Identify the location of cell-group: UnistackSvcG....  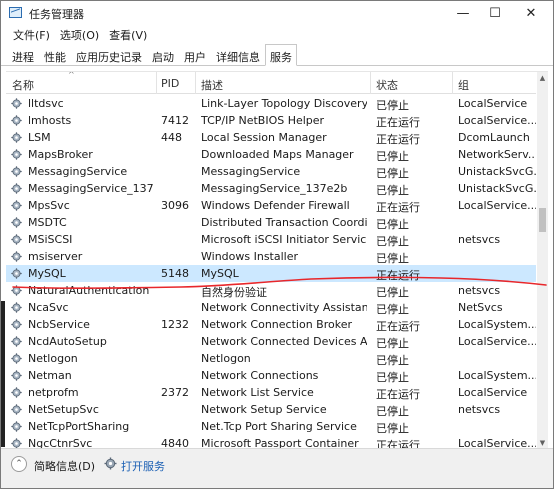
(497, 188).